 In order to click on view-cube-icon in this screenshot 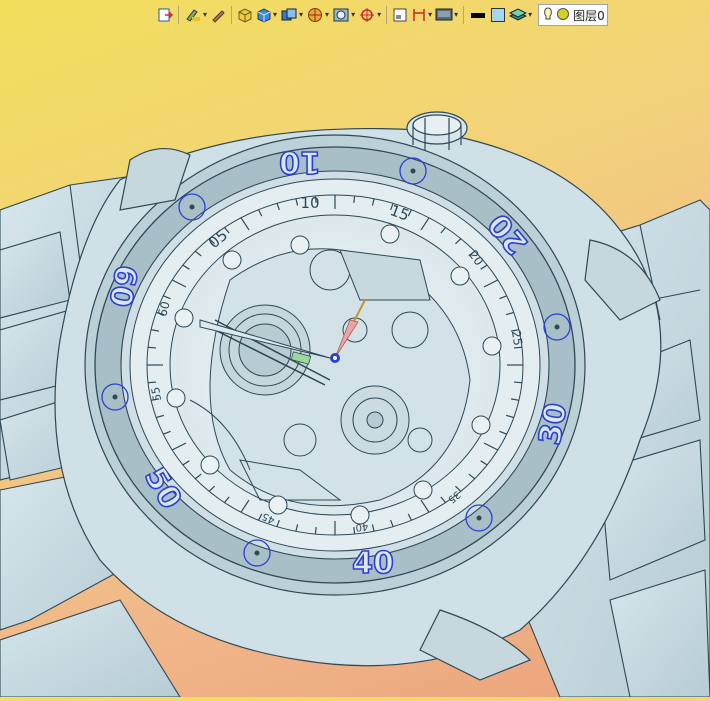, I will do `click(289, 15)`.